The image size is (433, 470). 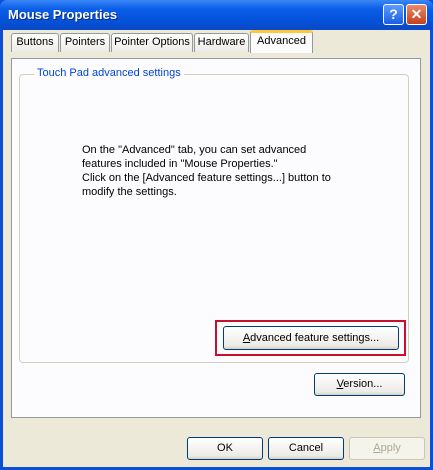 I want to click on cancel-button: Cancel, so click(x=306, y=448).